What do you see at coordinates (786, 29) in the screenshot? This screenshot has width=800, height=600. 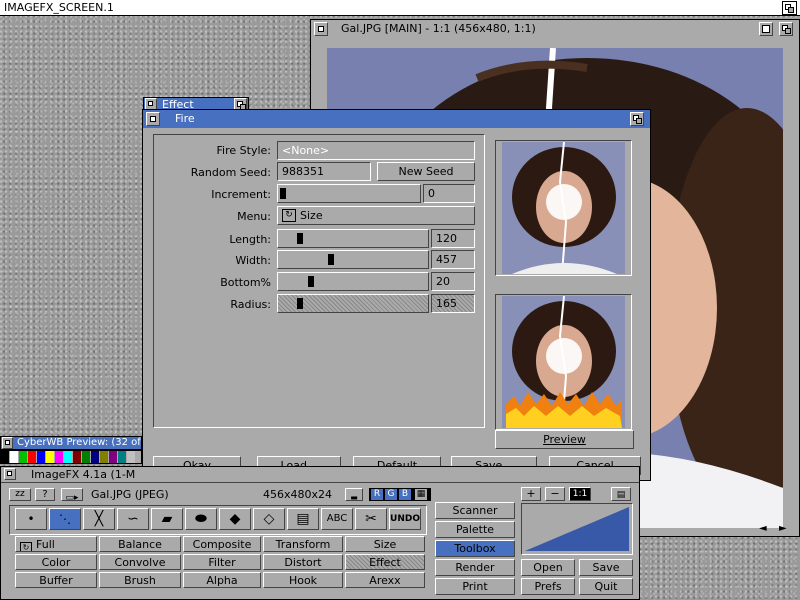 I see `main-depth-gadget` at bounding box center [786, 29].